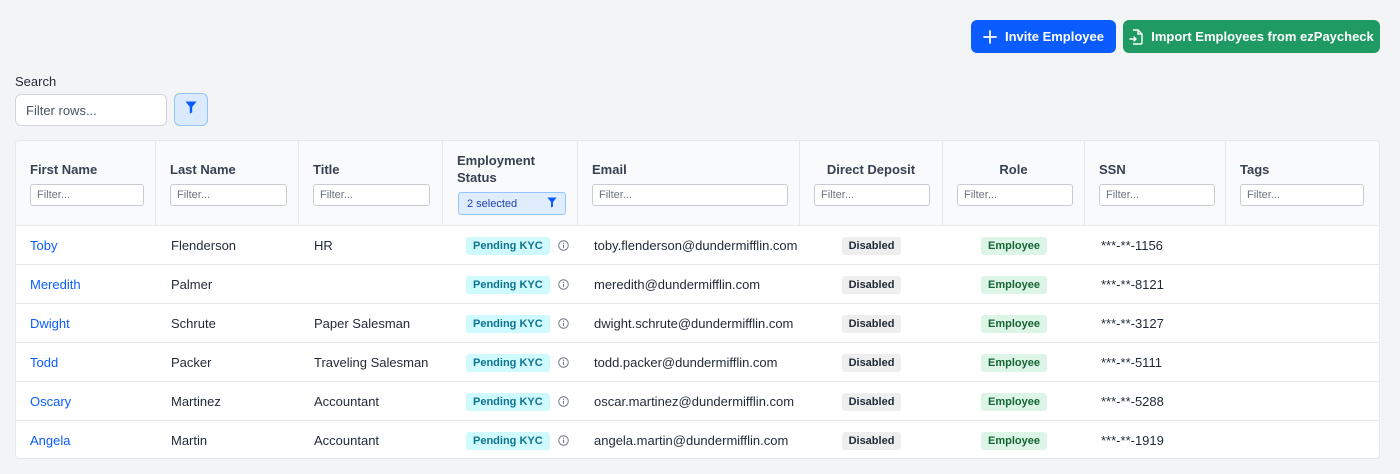 This screenshot has height=474, width=1400. What do you see at coordinates (609, 169) in the screenshot?
I see `column-header: Email` at bounding box center [609, 169].